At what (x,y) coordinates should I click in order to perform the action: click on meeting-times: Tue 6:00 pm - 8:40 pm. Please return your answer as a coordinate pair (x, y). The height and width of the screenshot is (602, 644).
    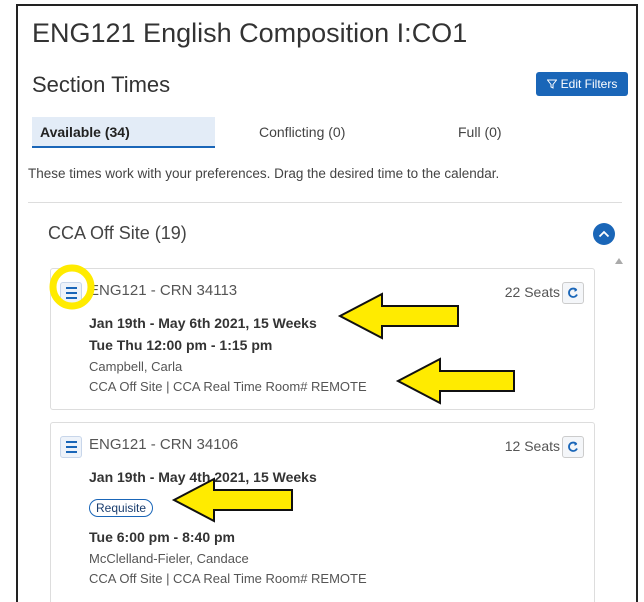
    Looking at the image, I should click on (162, 537).